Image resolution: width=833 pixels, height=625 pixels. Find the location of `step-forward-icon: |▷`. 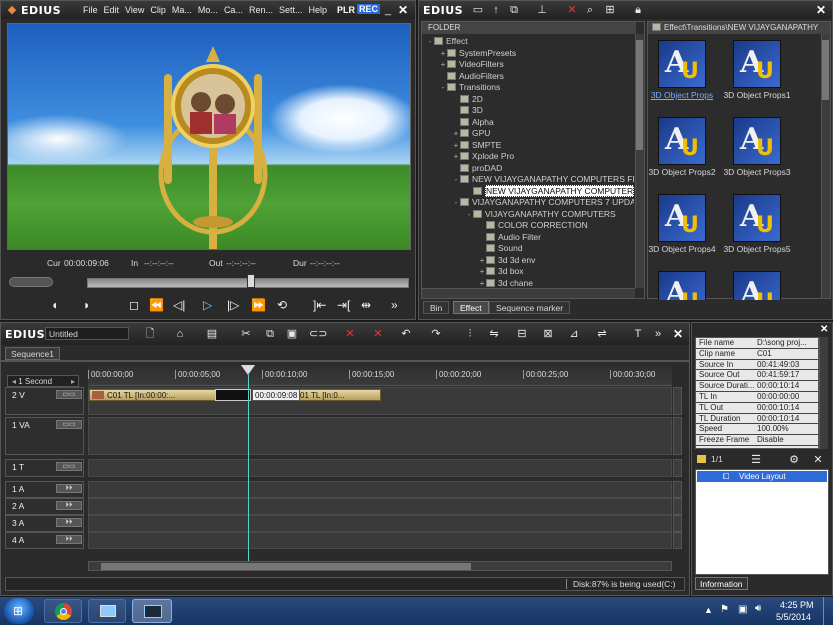

step-forward-icon: |▷ is located at coordinates (233, 305).